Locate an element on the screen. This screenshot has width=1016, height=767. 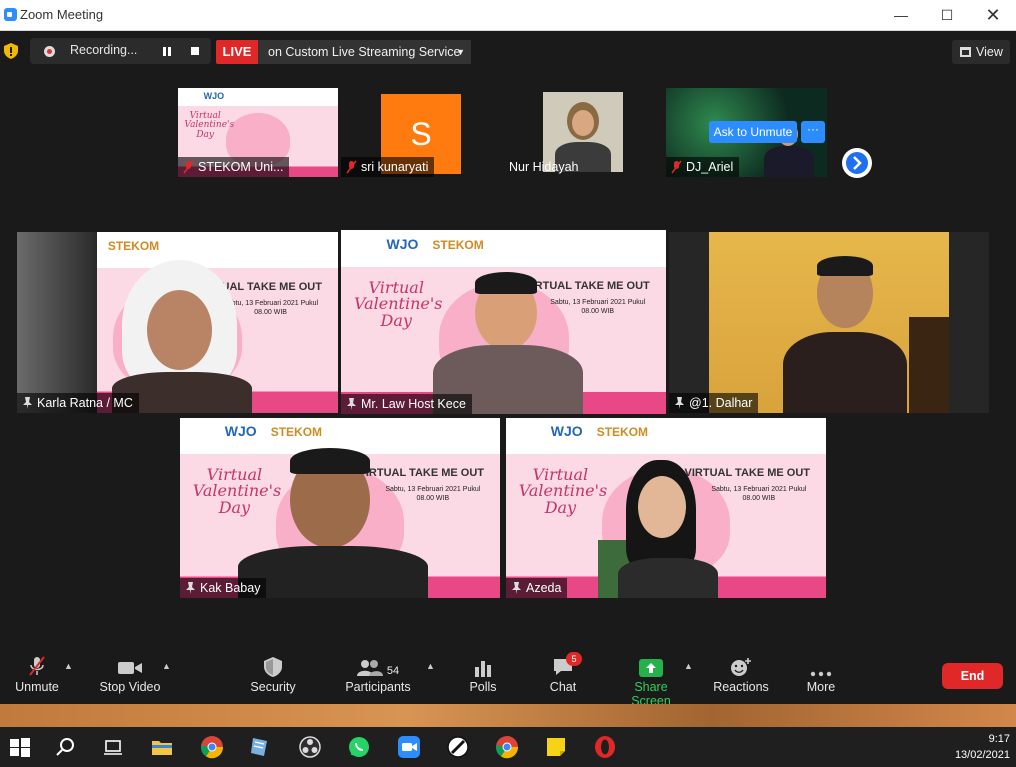
clock-time: 9:17 is located at coordinates (999, 739).